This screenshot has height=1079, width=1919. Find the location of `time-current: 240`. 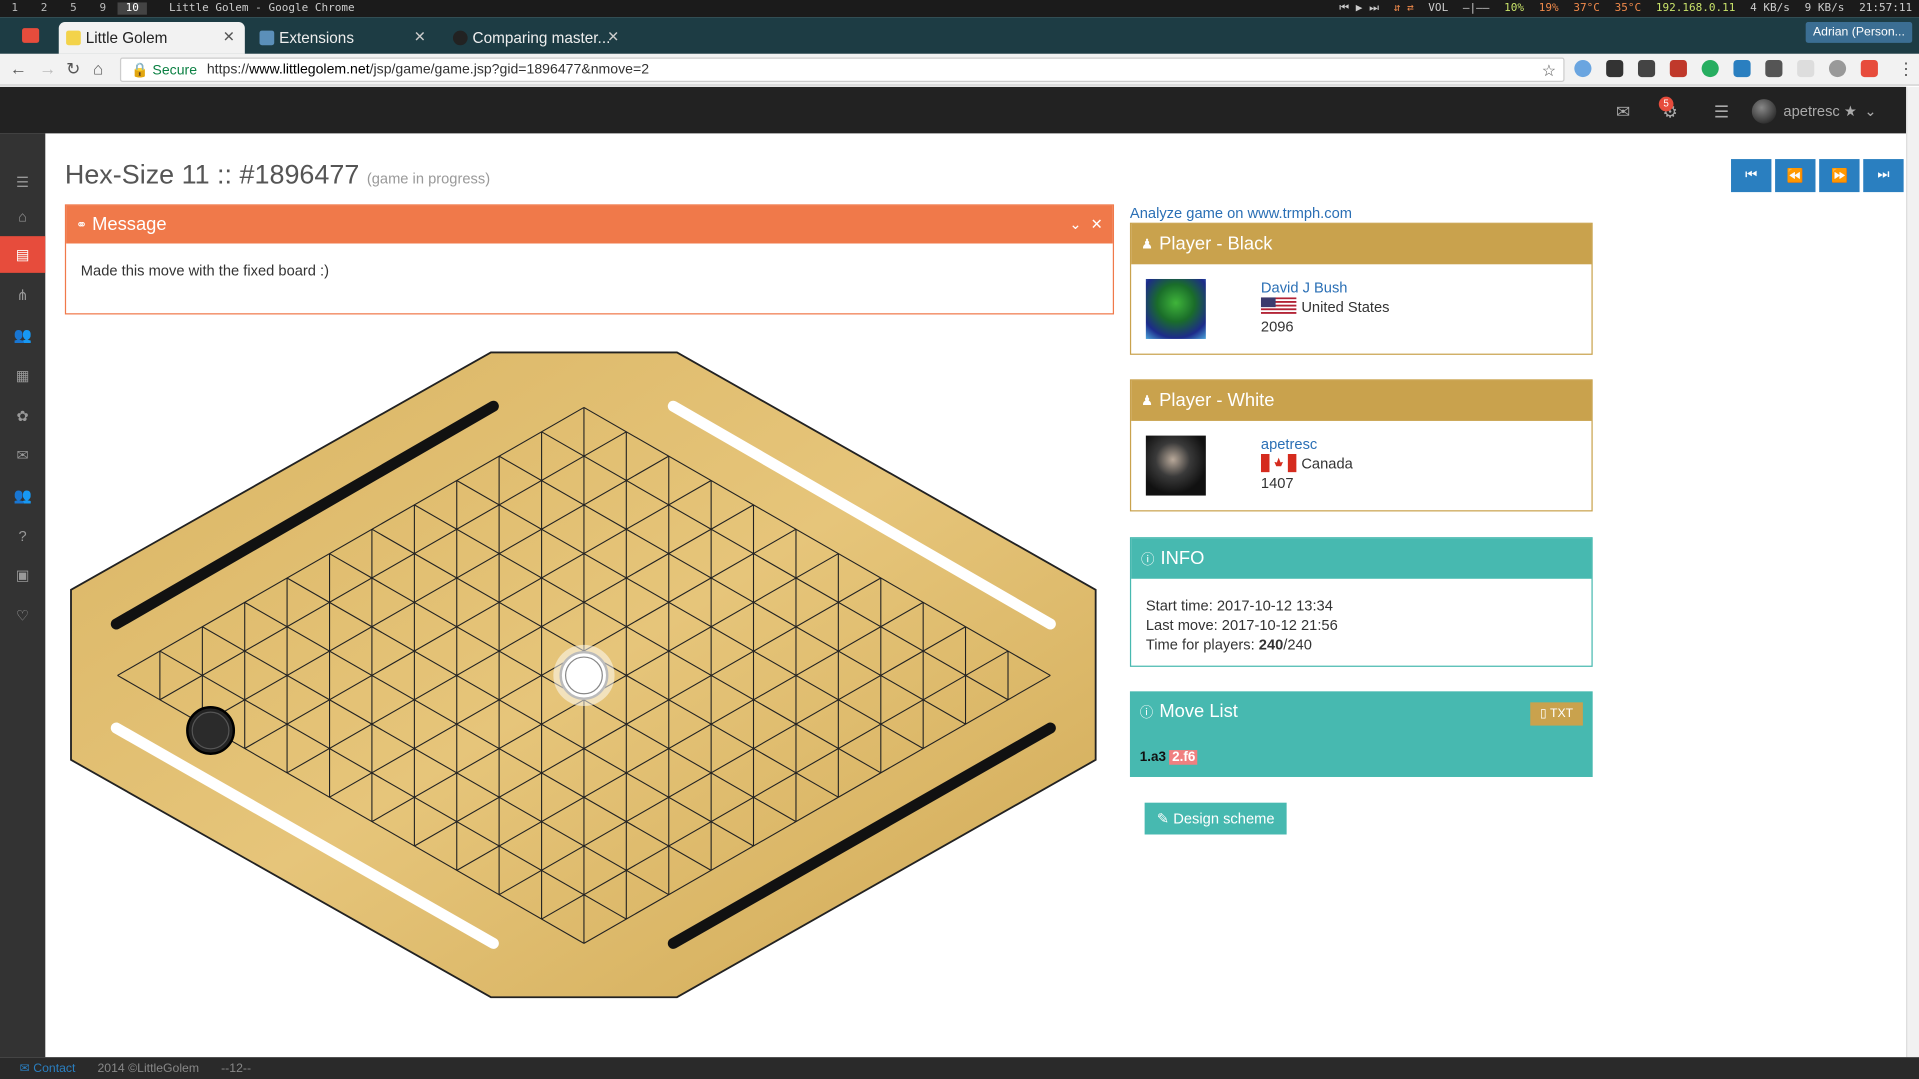

time-current: 240 is located at coordinates (1271, 645).